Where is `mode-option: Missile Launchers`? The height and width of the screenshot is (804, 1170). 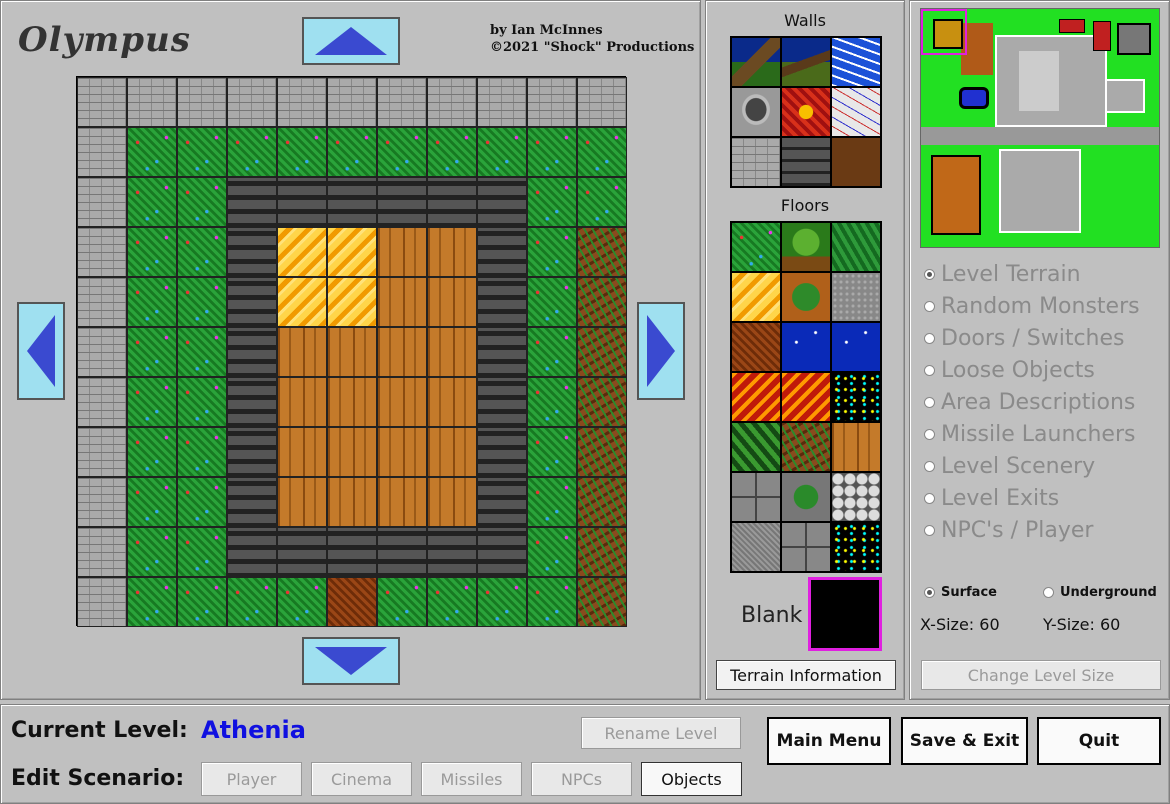 mode-option: Missile Launchers is located at coordinates (1032, 434).